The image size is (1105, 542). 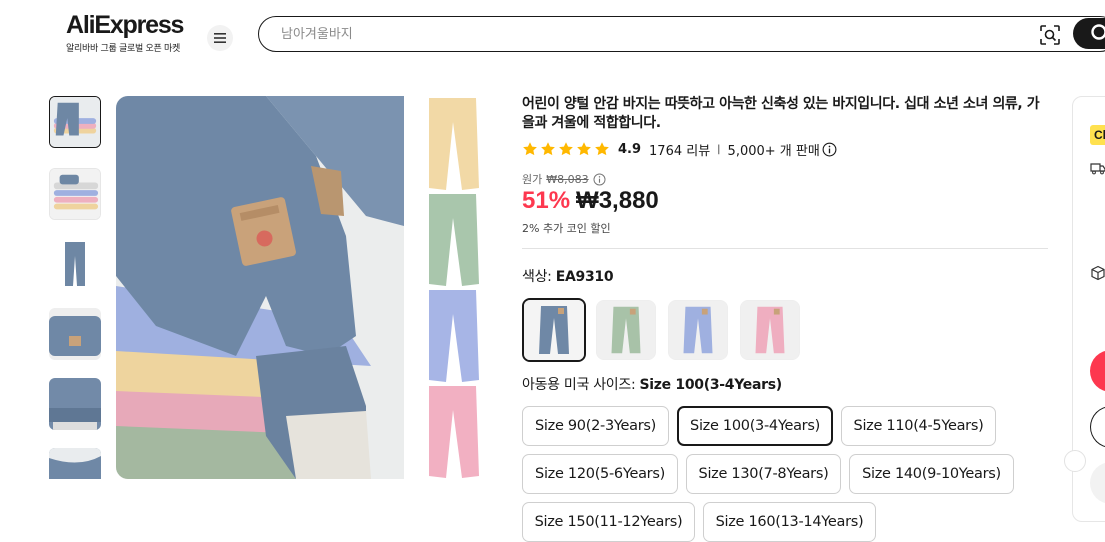 I want to click on size-option: Size 110(4-5Years), so click(x=918, y=426).